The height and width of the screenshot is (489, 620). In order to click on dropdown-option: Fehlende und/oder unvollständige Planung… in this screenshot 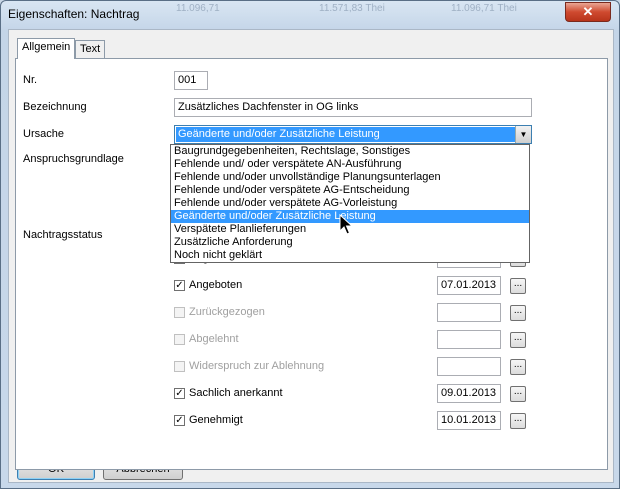, I will do `click(350, 177)`.